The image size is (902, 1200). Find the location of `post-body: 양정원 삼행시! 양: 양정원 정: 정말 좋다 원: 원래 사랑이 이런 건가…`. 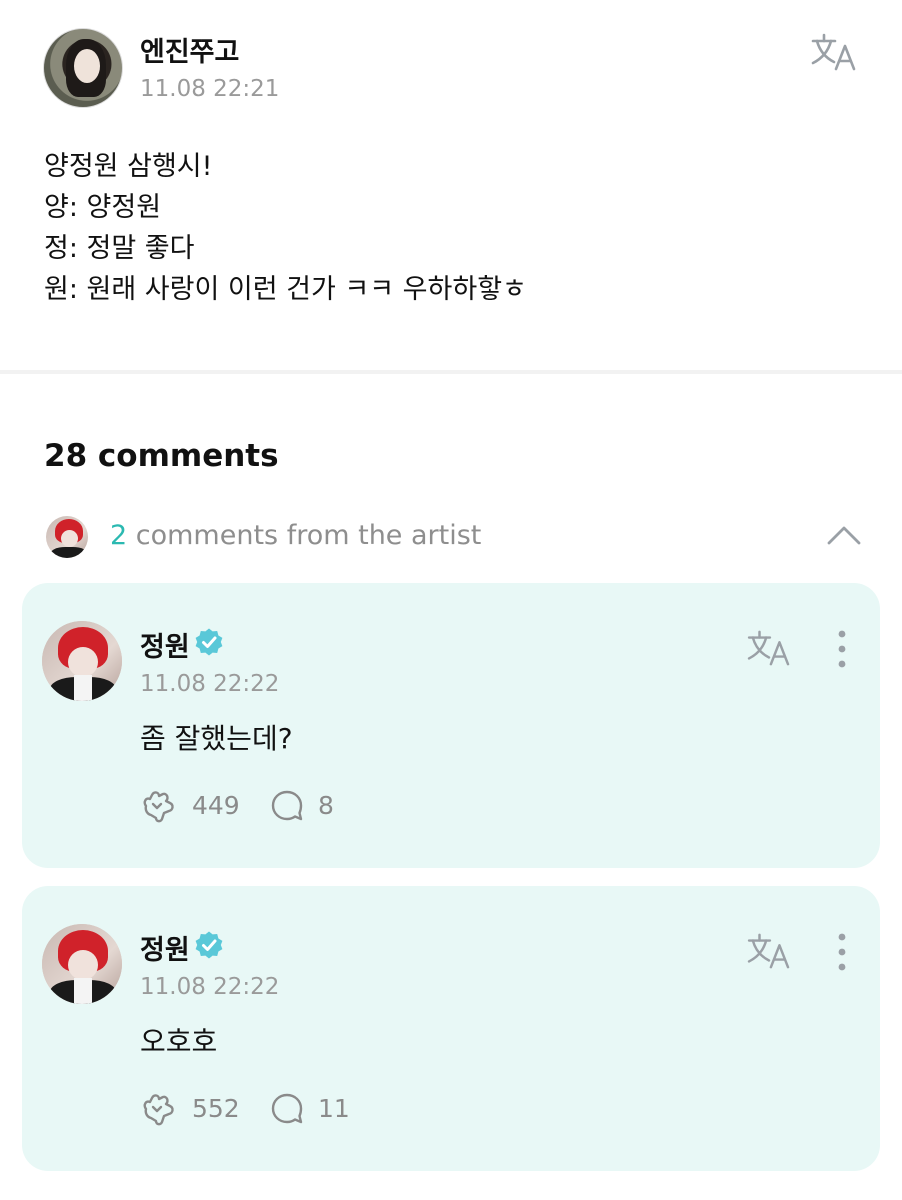

post-body: 양정원 삼행시! 양: 양정원 정: 정말 좋다 원: 원래 사랑이 이런 건가… is located at coordinates (285, 228).